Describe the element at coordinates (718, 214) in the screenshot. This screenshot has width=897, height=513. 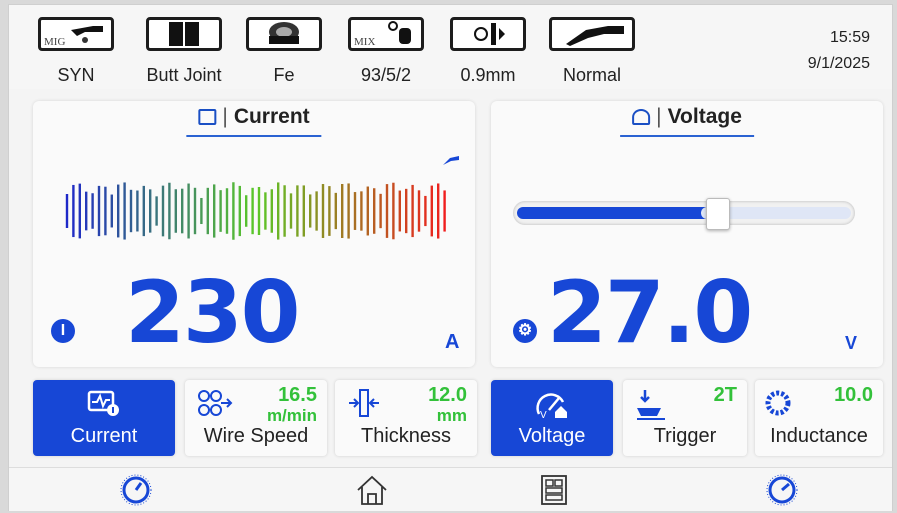
I see `voltage-slider-handle` at that location.